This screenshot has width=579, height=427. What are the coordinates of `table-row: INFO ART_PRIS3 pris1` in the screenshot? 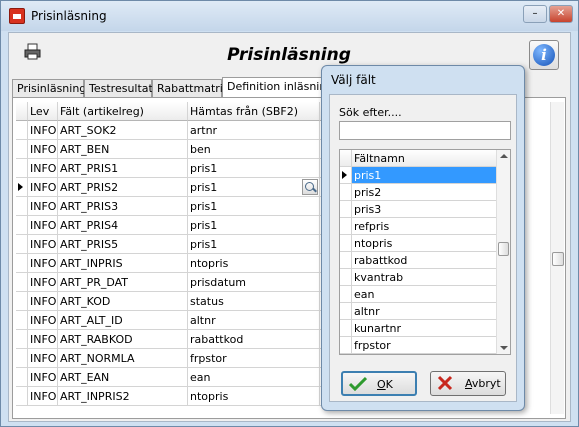 It's located at (191, 206).